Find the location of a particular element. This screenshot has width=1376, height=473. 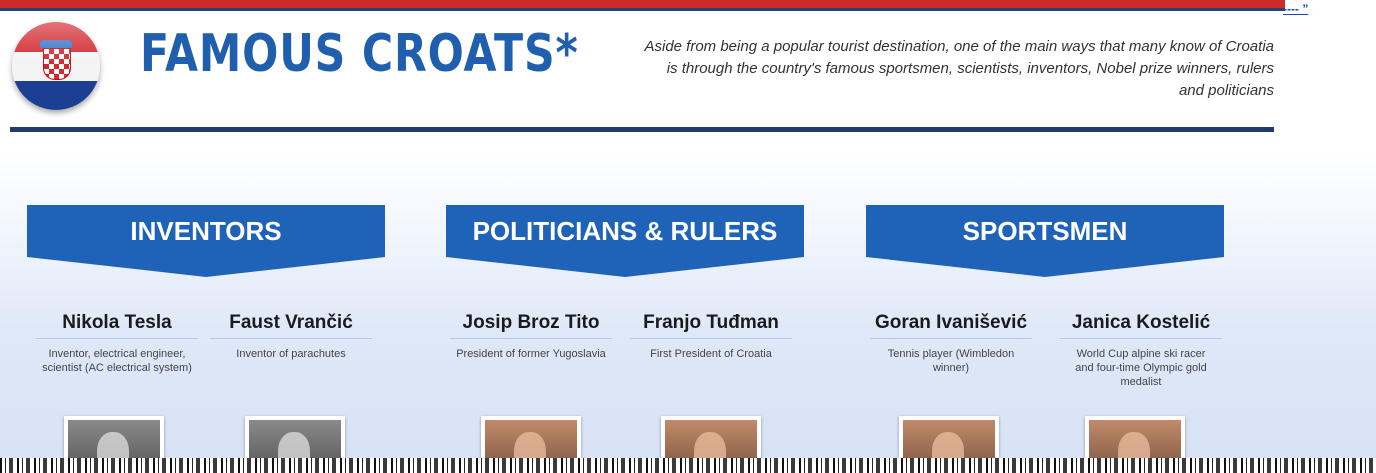

person-description: Inventor of parachutes is located at coordinates (291, 354).